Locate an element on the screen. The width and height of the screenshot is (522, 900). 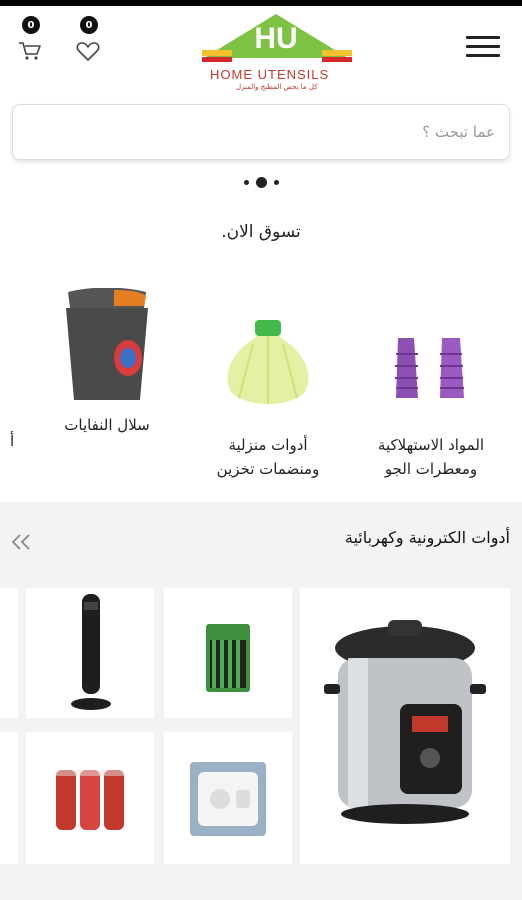
logo-house-icon: HU is located at coordinates (277, 38).